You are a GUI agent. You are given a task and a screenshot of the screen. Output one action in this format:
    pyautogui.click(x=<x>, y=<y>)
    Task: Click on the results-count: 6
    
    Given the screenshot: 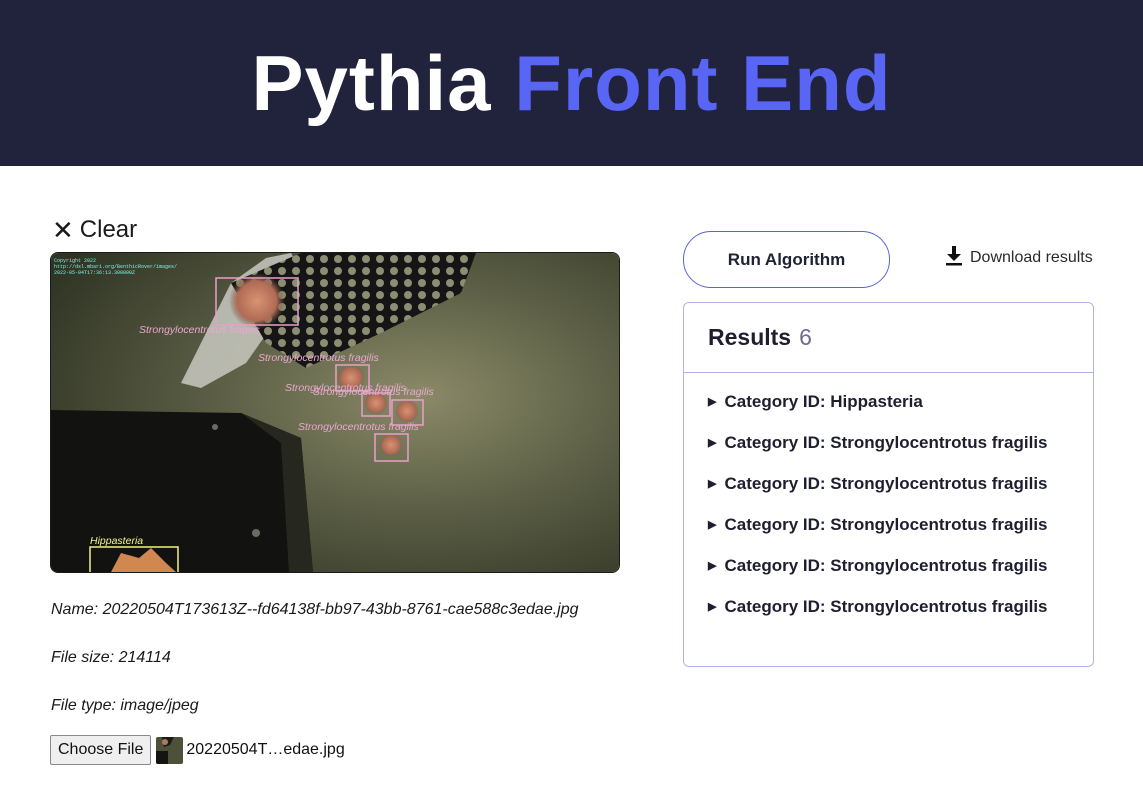 What is the action you would take?
    pyautogui.click(x=805, y=337)
    